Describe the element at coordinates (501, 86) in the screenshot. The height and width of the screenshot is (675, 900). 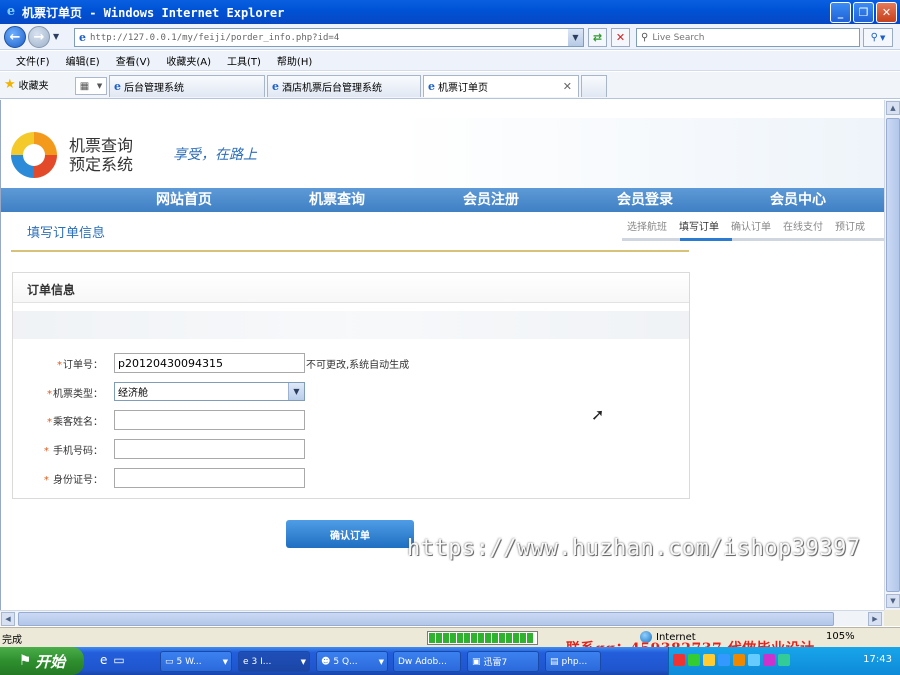
I see `tab-order-page: e 机票订单页 ✕` at that location.